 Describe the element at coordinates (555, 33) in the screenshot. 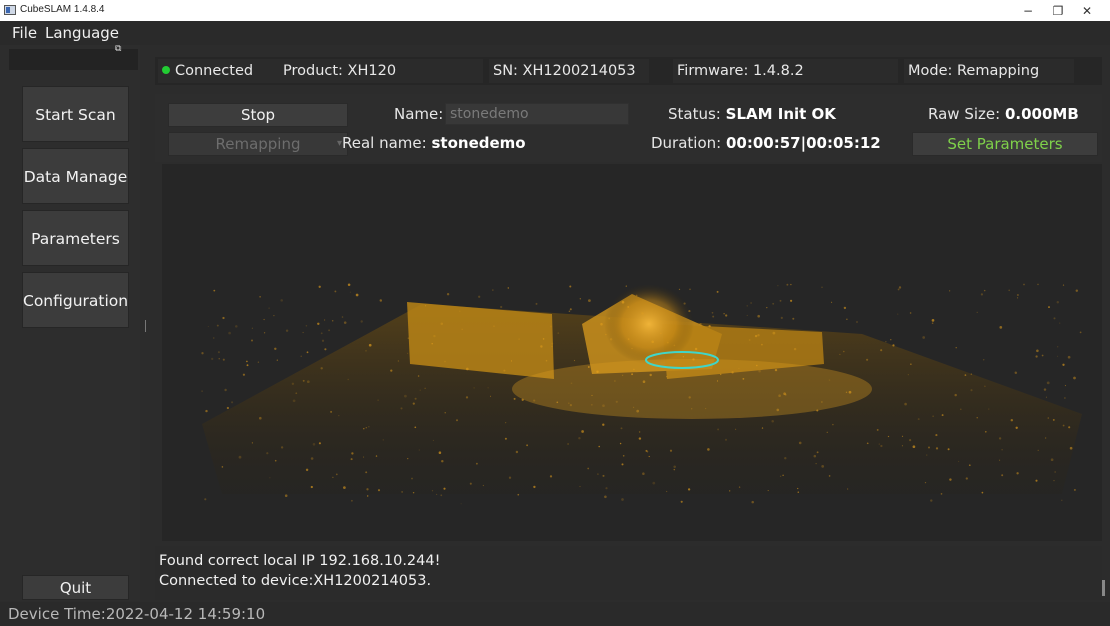

I see `menu-bar: File Language` at that location.